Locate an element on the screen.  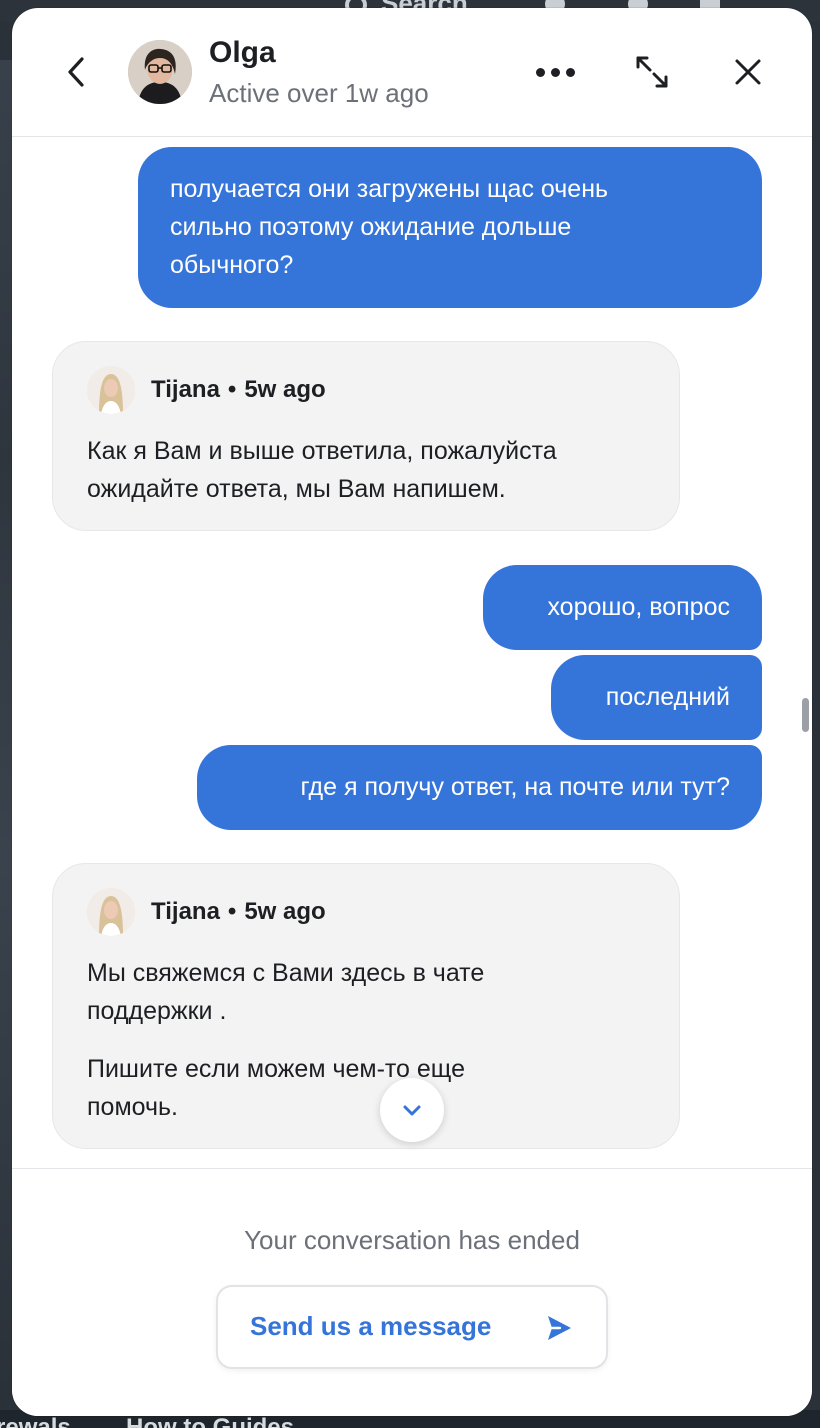
background-footer-link: How to Guides is located at coordinates (210, 1421).